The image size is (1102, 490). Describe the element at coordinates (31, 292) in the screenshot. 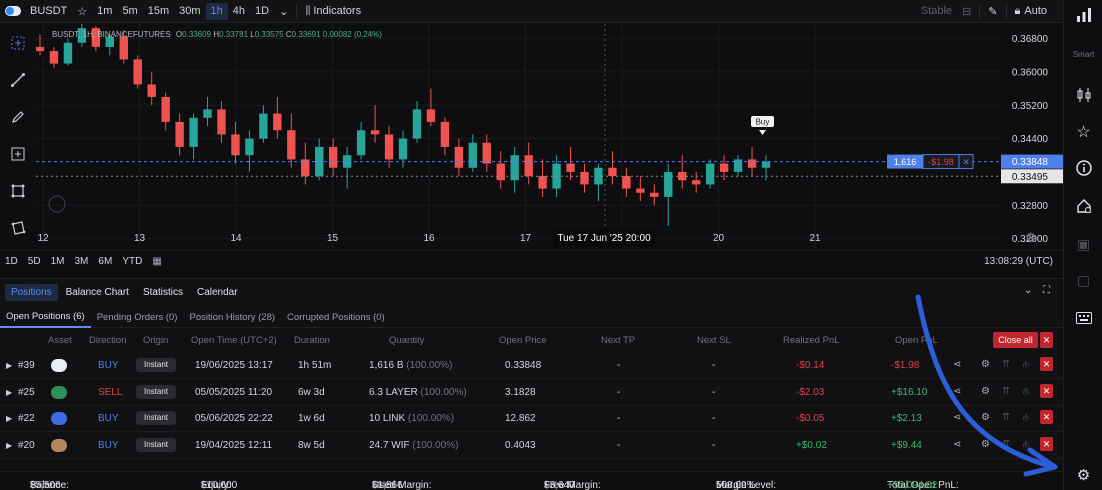

I see `tab-positions: Positions` at that location.